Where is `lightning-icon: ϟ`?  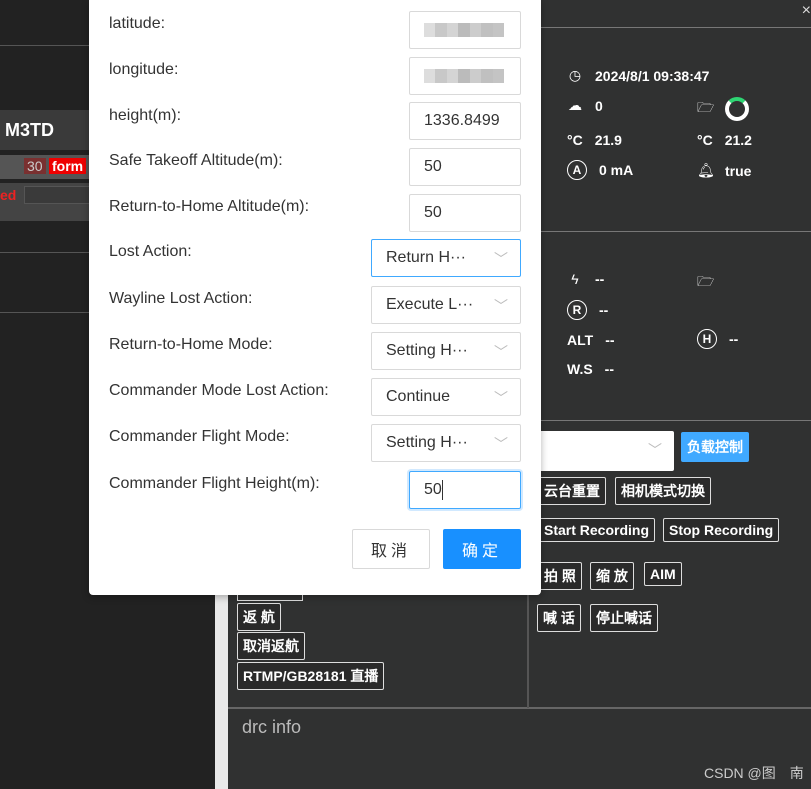 lightning-icon: ϟ is located at coordinates (575, 279).